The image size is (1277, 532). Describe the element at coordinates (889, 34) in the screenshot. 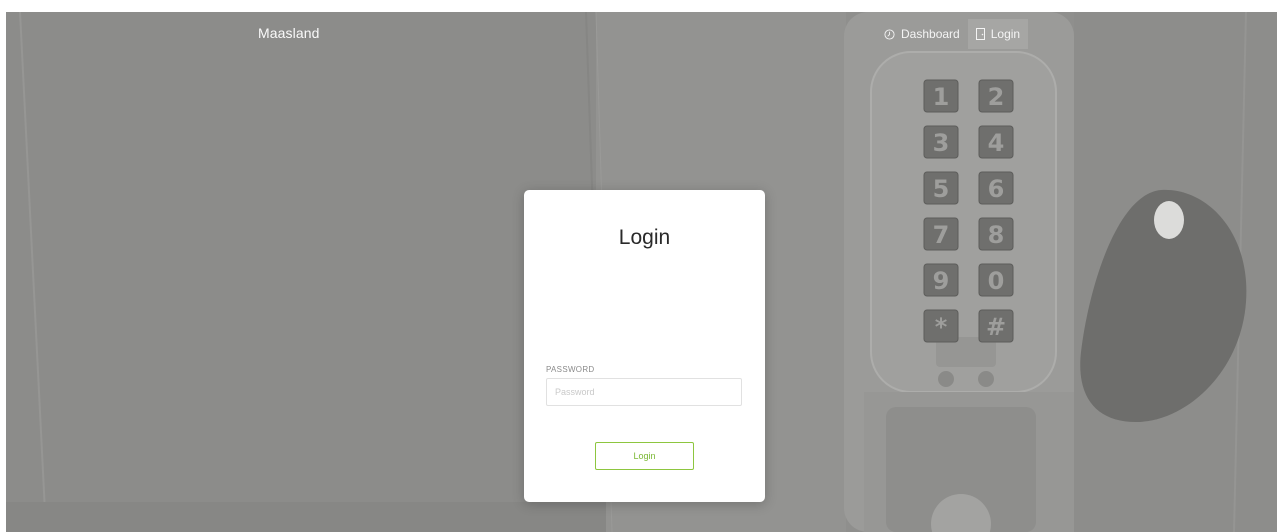

I see `clock-icon` at that location.